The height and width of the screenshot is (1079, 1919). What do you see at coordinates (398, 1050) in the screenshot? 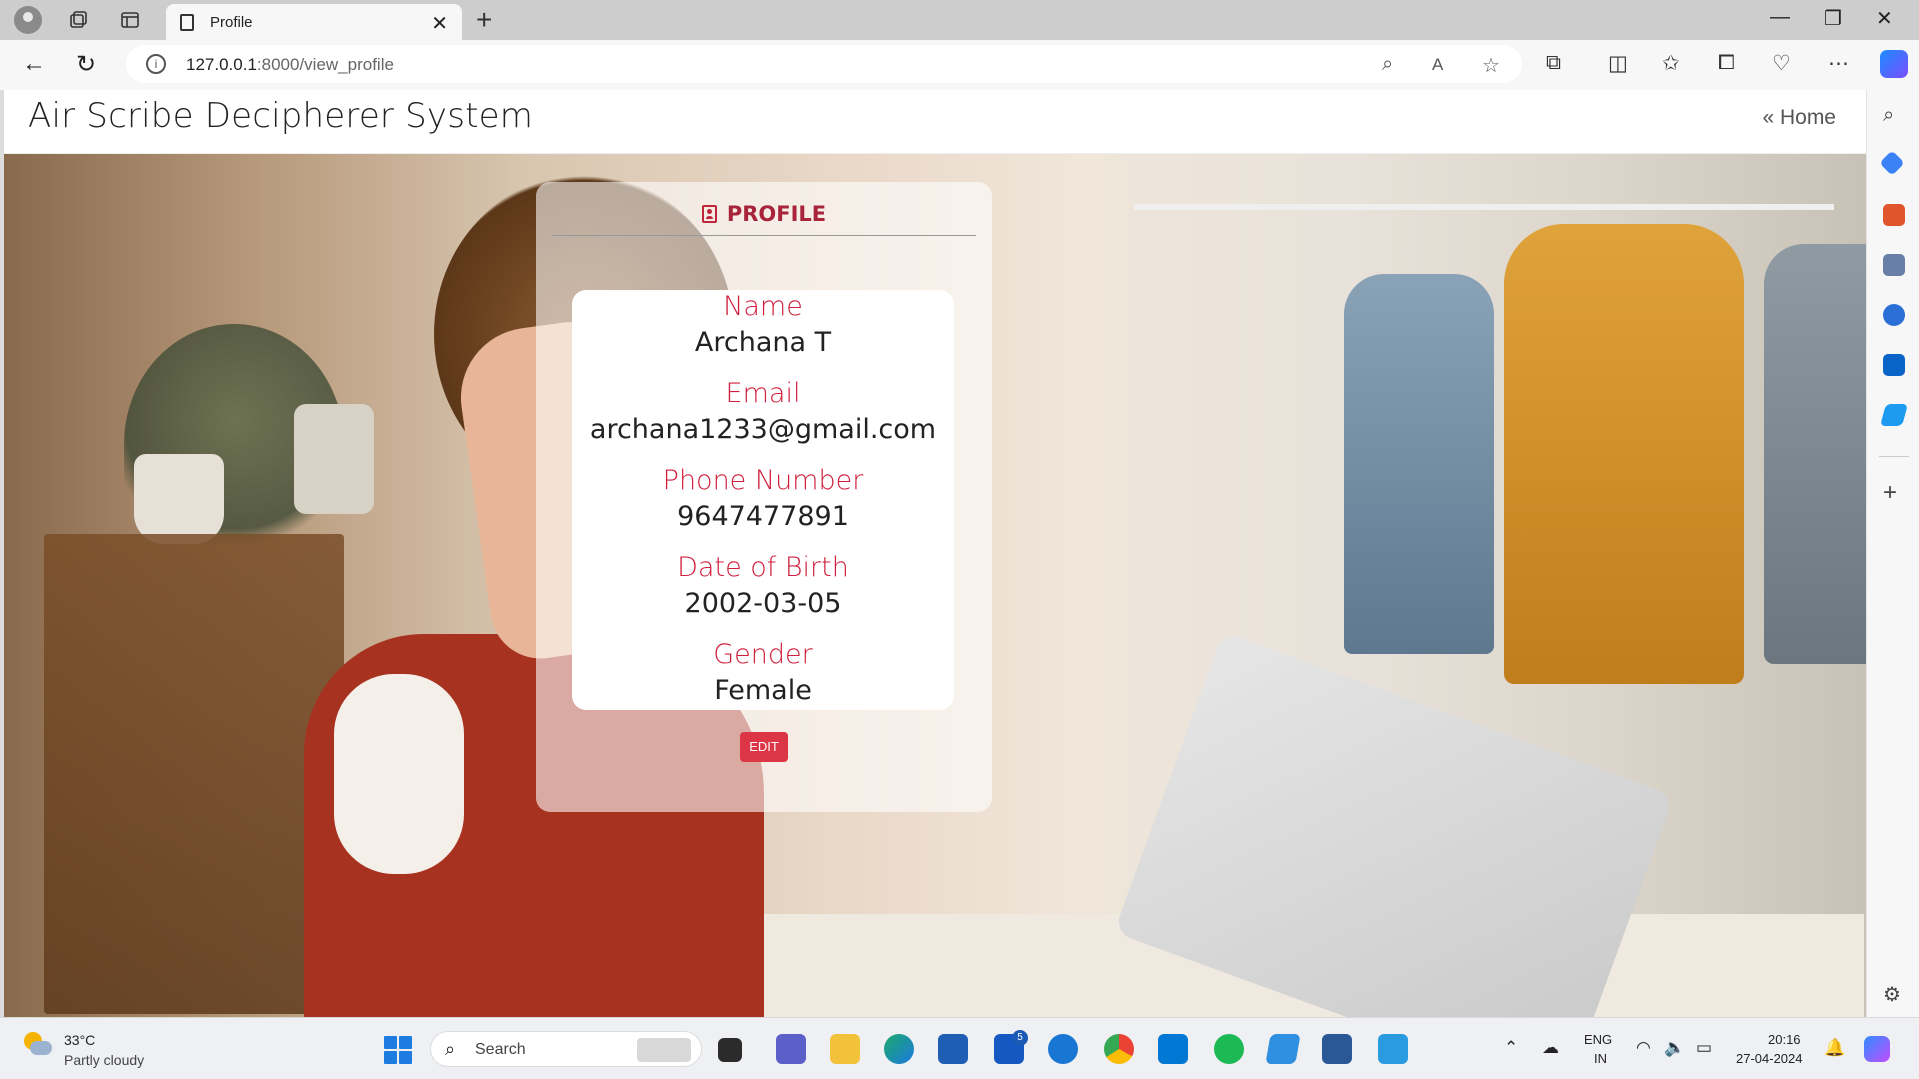
I see `windows-start-icon` at bounding box center [398, 1050].